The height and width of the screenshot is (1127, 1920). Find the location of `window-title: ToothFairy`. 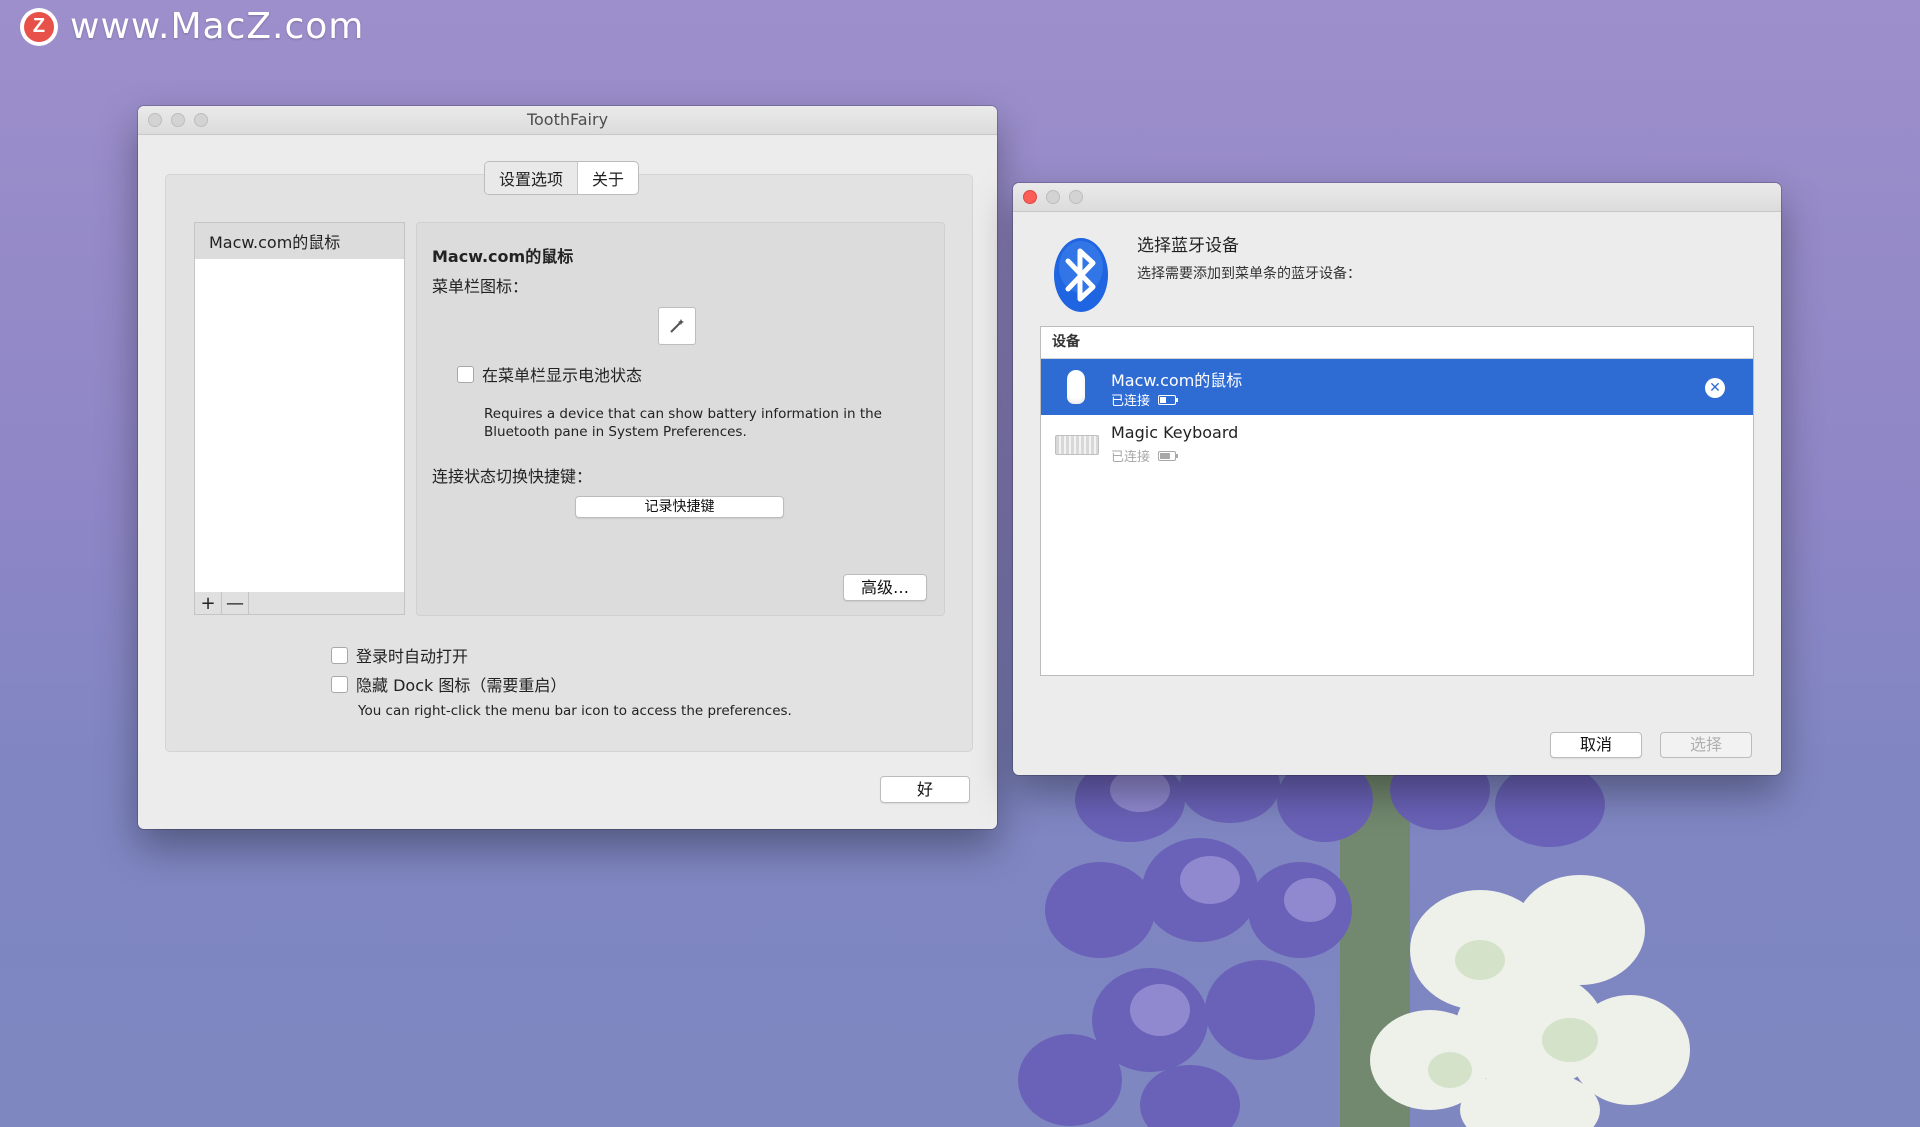

window-title: ToothFairy is located at coordinates (567, 119).